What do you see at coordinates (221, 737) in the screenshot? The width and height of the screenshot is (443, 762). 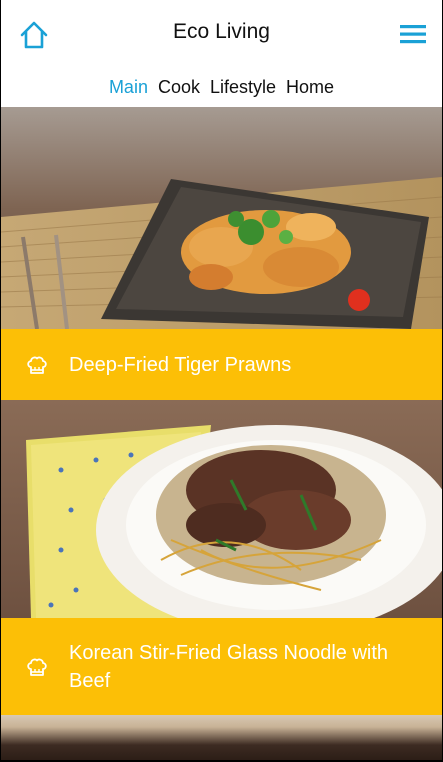 I see `next-recipe-image-peek` at bounding box center [221, 737].